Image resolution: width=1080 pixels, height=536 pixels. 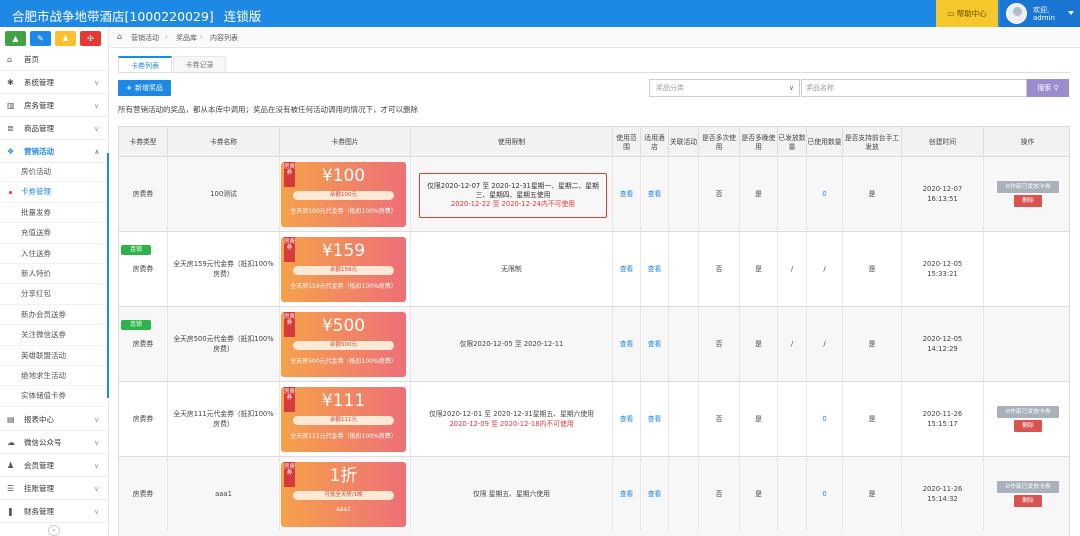 What do you see at coordinates (11, 151) in the screenshot?
I see `gift-icon: ❖` at bounding box center [11, 151].